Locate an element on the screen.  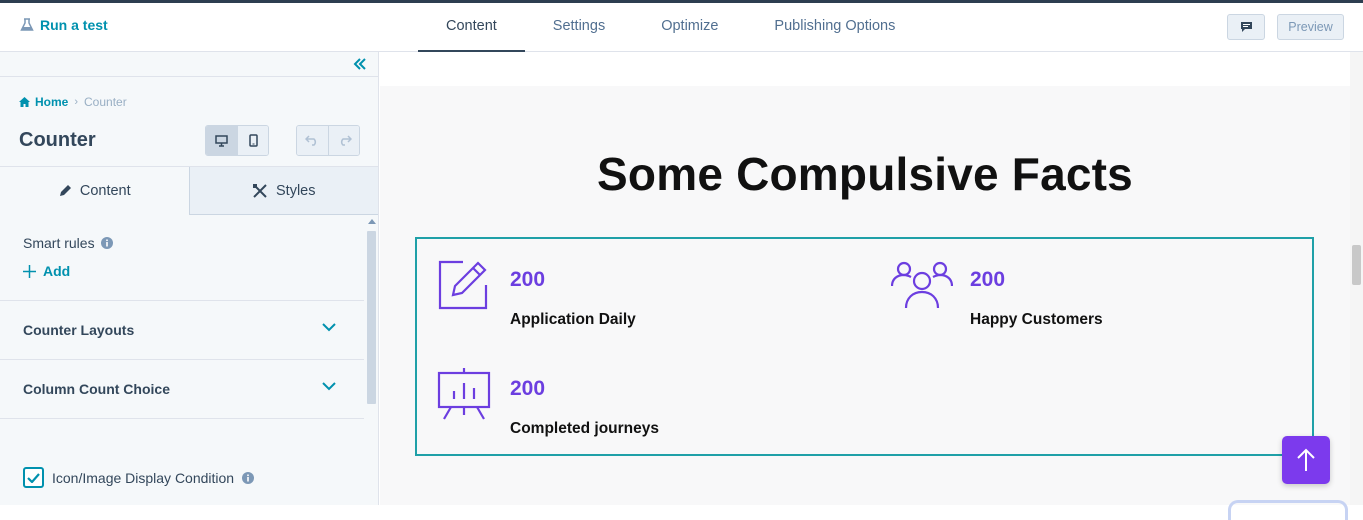
icon-display-condition-checkbox is located at coordinates (33, 477).